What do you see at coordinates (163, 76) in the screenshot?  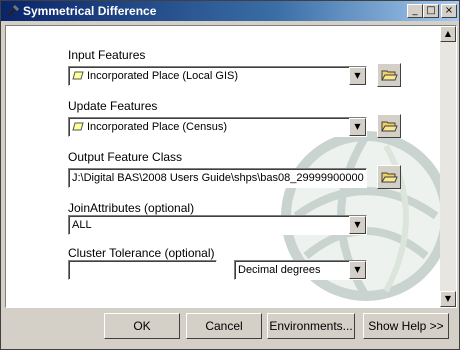 I see `input-features-value: Incorporated Place (Local GIS)` at bounding box center [163, 76].